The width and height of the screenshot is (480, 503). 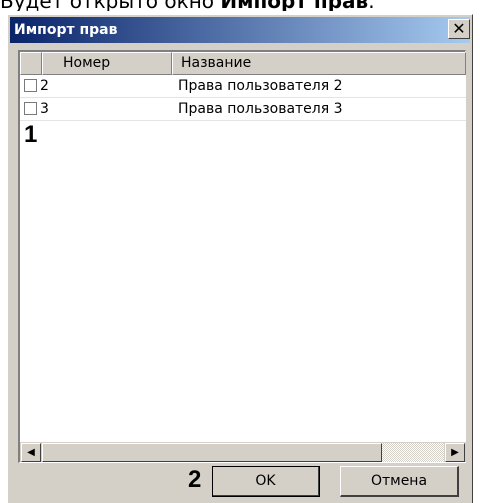 I want to click on list-item: 2 Права пользователя 2, so click(x=243, y=86).